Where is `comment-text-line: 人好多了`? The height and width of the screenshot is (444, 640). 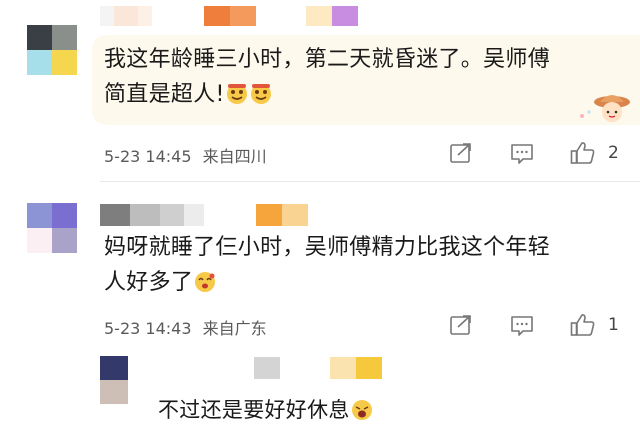
comment-text-line: 人好多了 is located at coordinates (149, 282).